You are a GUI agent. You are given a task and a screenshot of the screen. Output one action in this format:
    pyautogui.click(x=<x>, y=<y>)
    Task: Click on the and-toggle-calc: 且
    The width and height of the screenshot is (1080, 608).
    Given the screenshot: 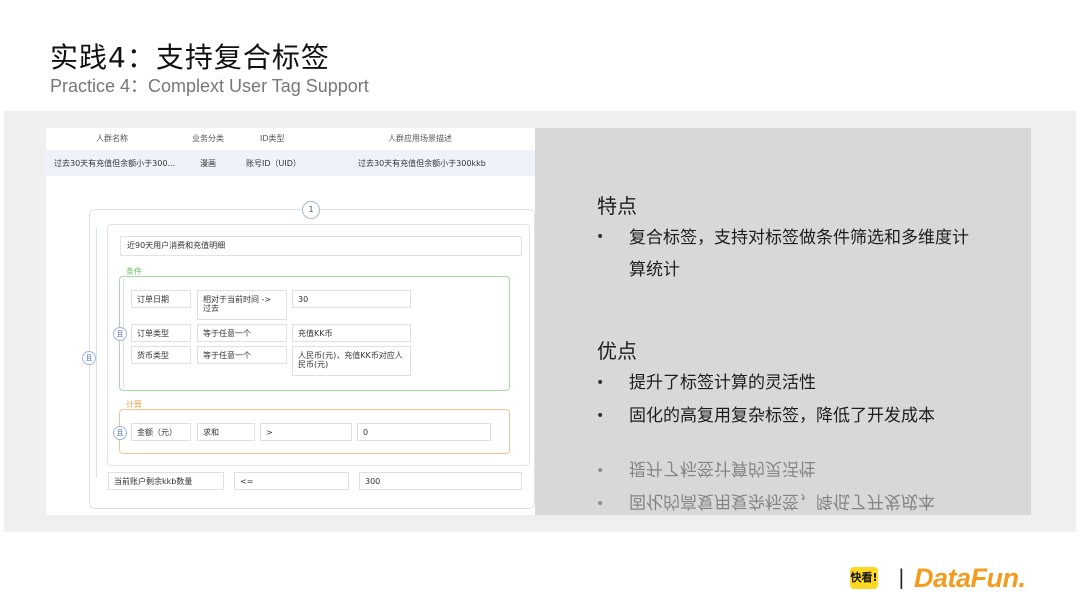 What is the action you would take?
    pyautogui.click(x=120, y=433)
    